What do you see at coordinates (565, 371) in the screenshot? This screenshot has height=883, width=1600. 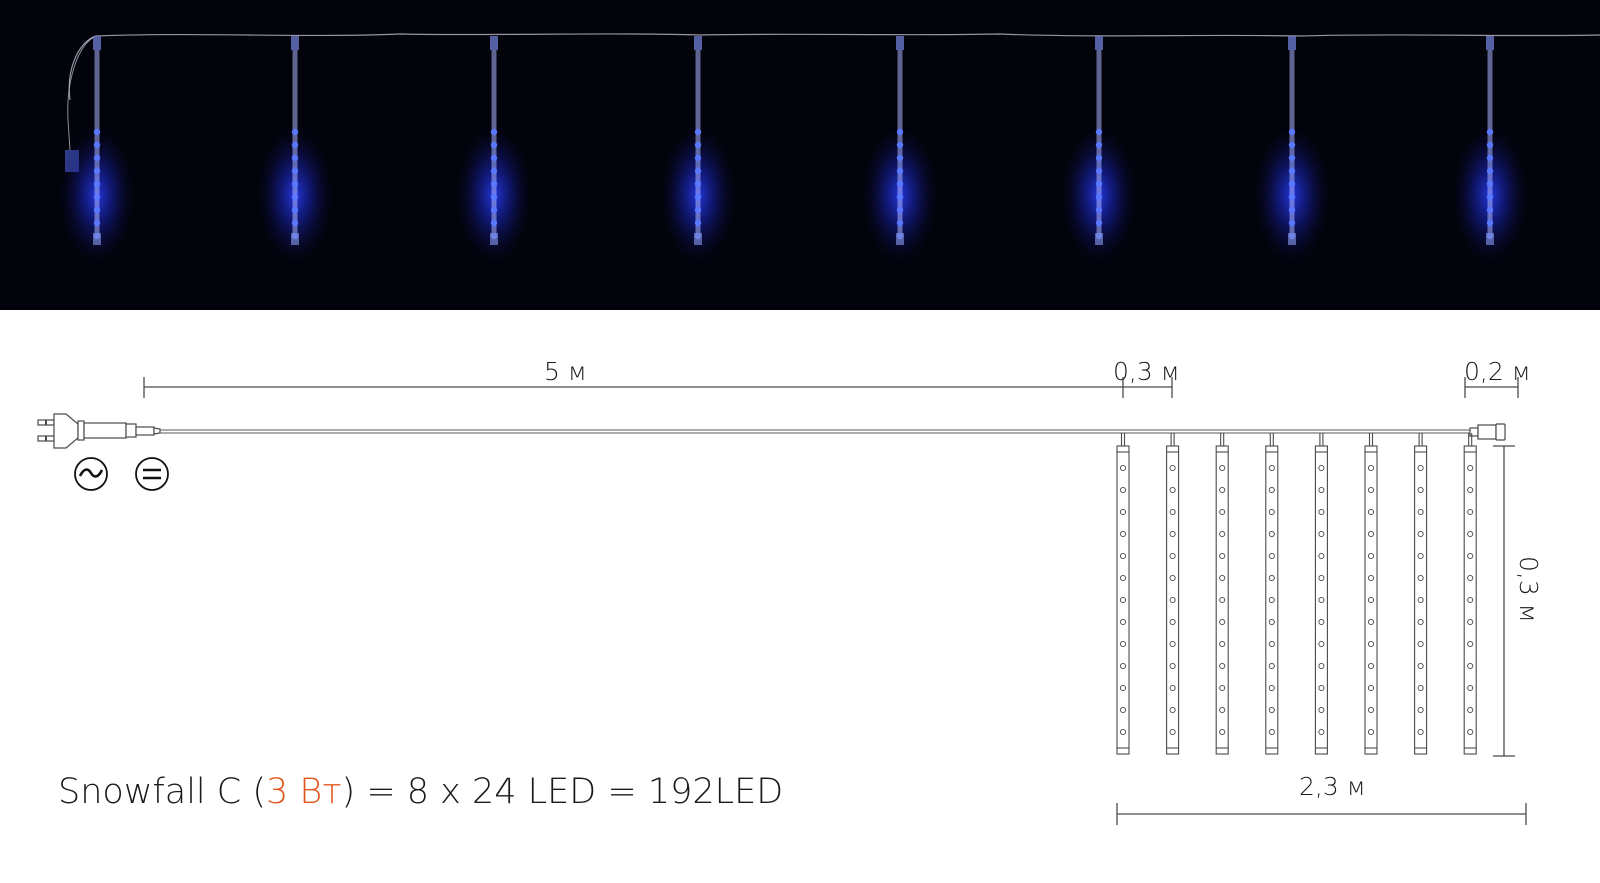 I see `dim-label-lead-cable: 5 м` at bounding box center [565, 371].